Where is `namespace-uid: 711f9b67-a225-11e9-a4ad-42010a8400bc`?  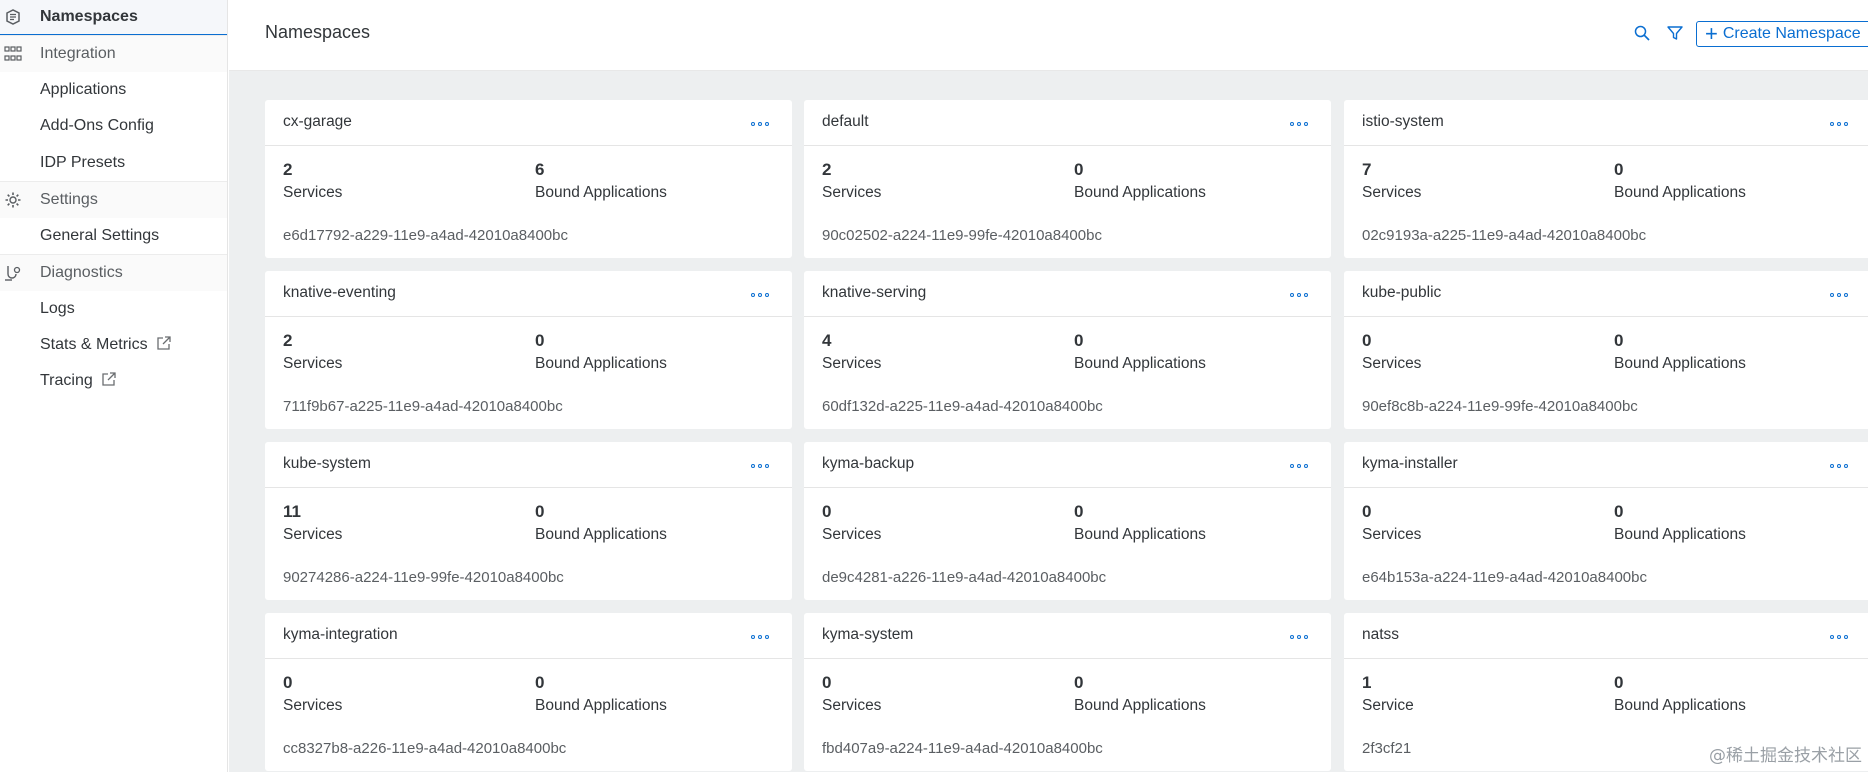 namespace-uid: 711f9b67-a225-11e9-a4ad-42010a8400bc is located at coordinates (423, 406).